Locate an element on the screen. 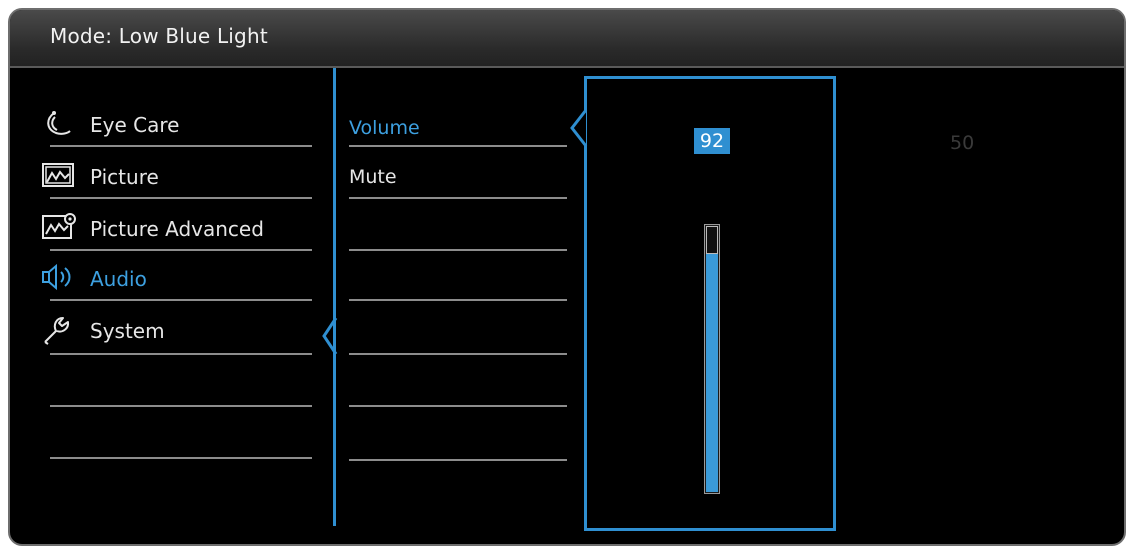  osd-header: Mode: Low Blue Light is located at coordinates (567, 39).